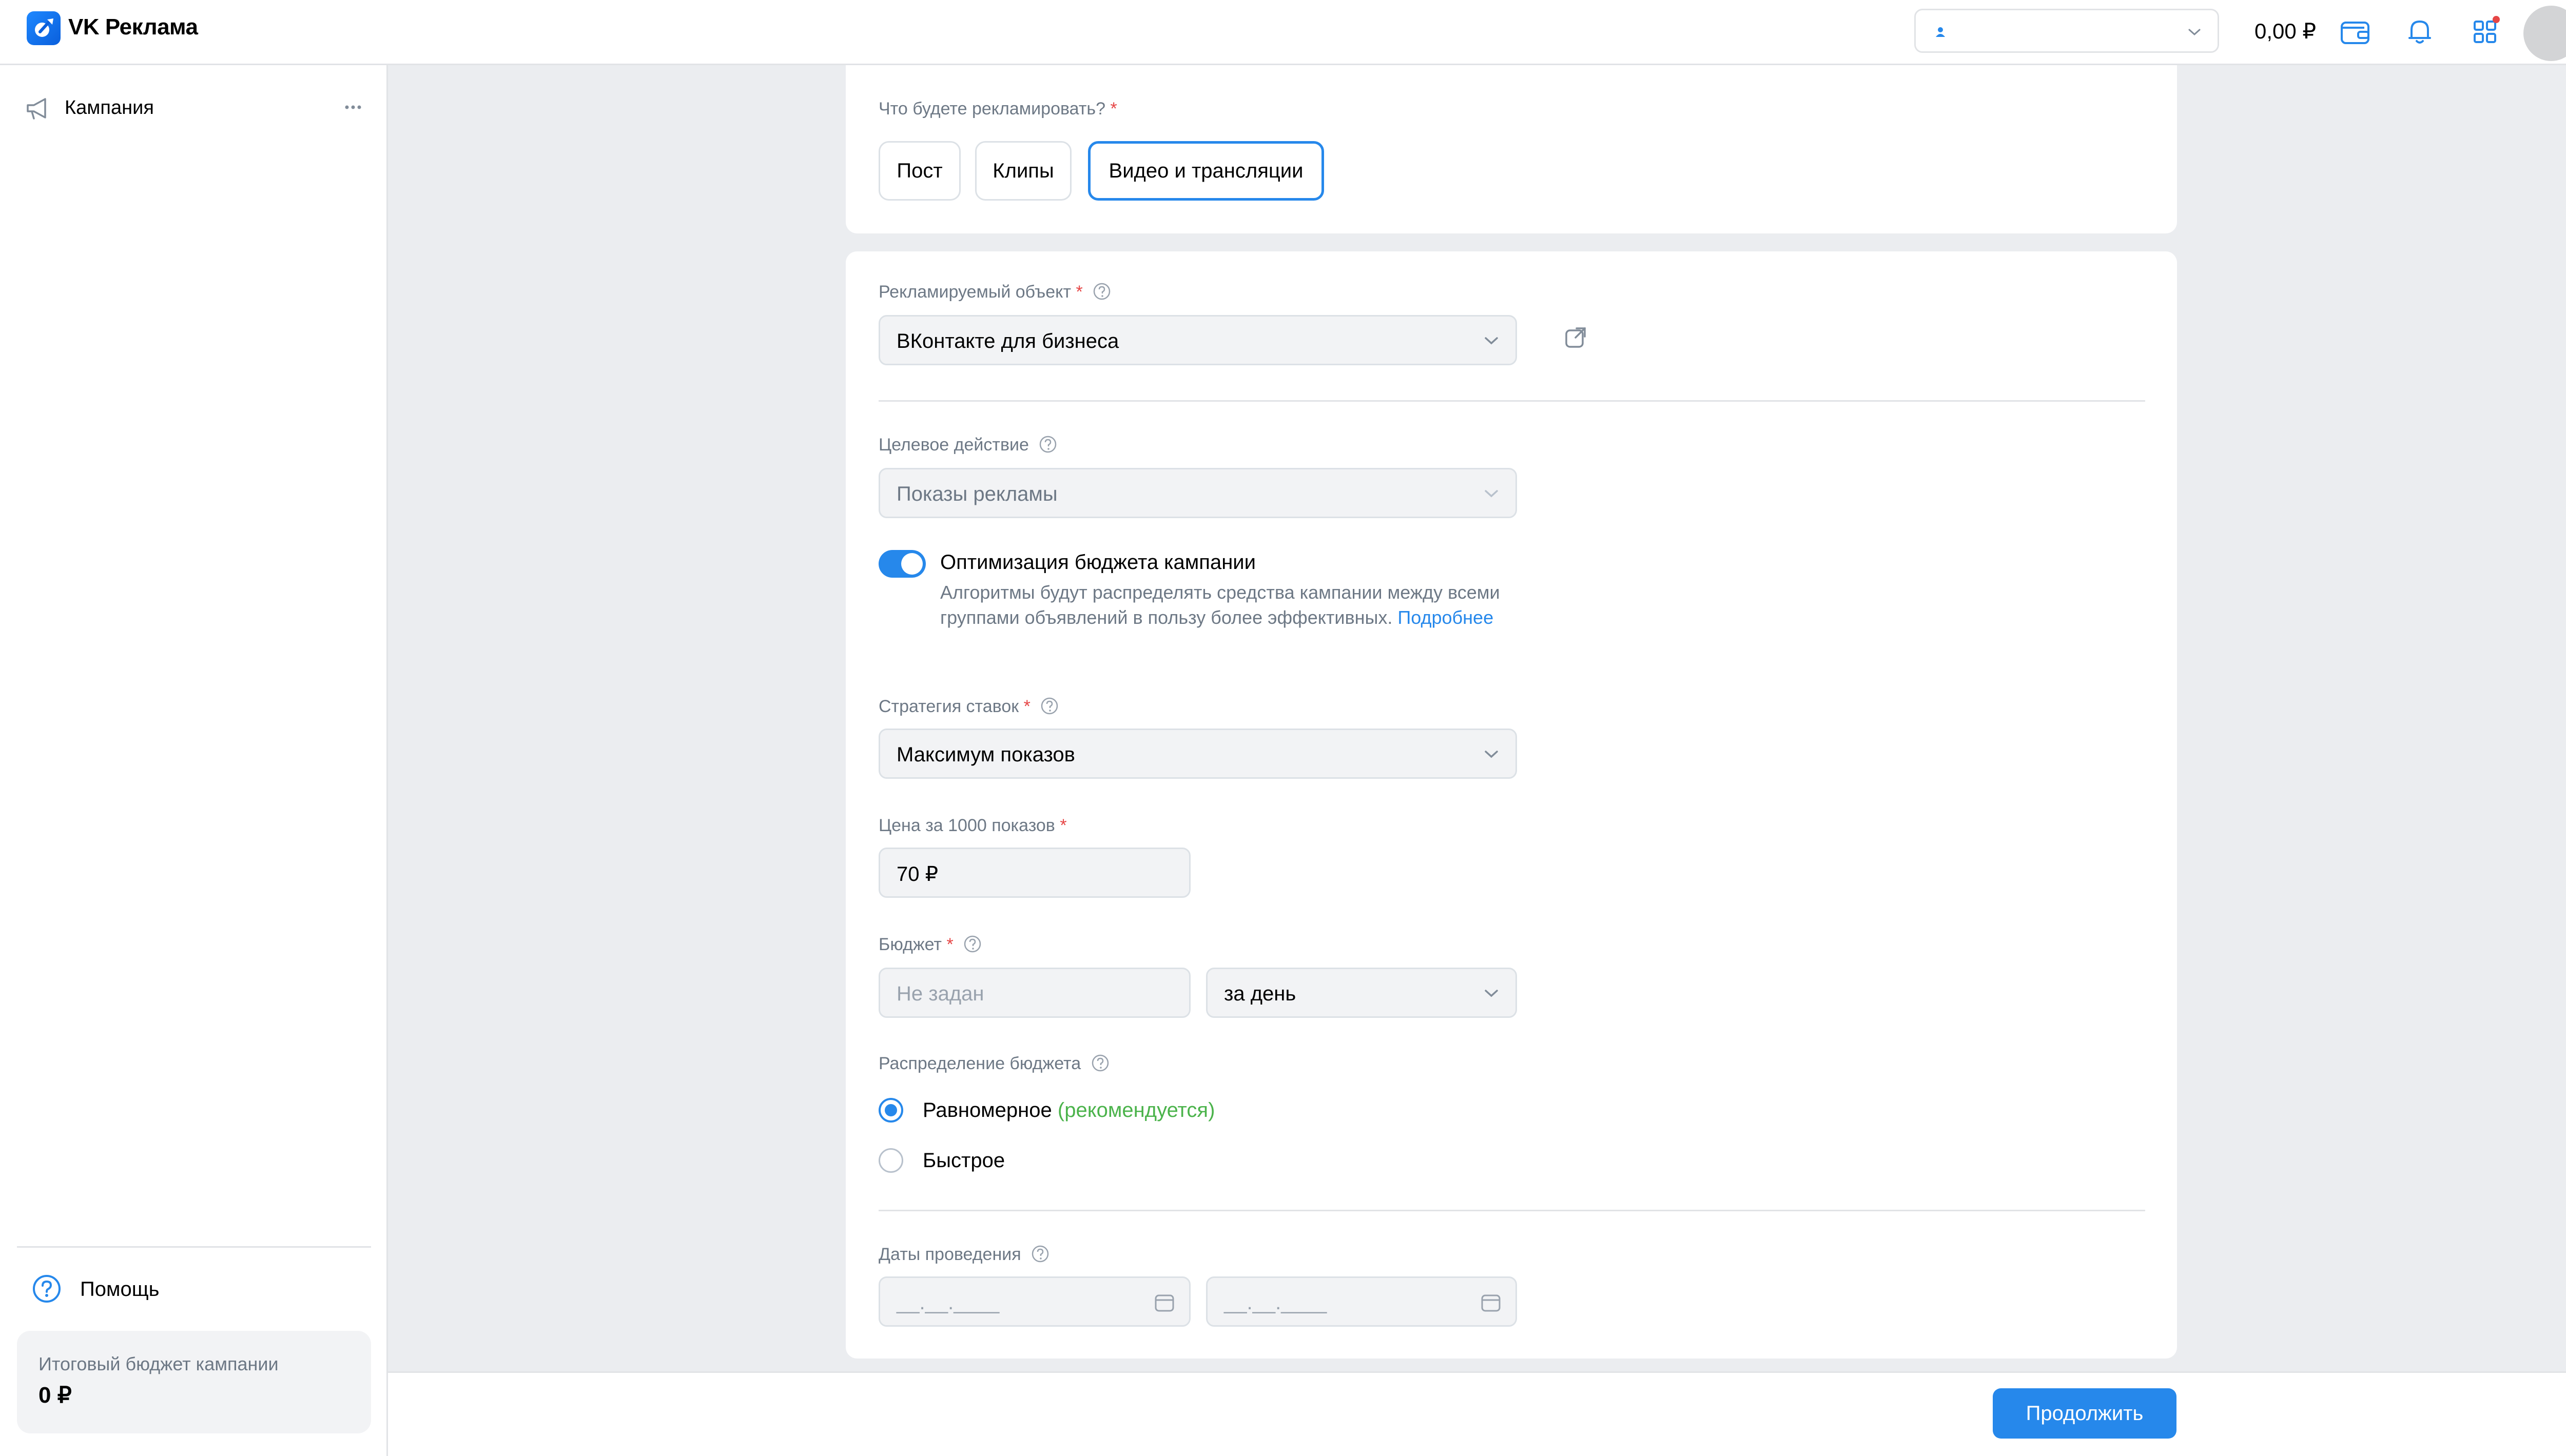  I want to click on strategy-label: Стратегия ставок *, so click(969, 707).